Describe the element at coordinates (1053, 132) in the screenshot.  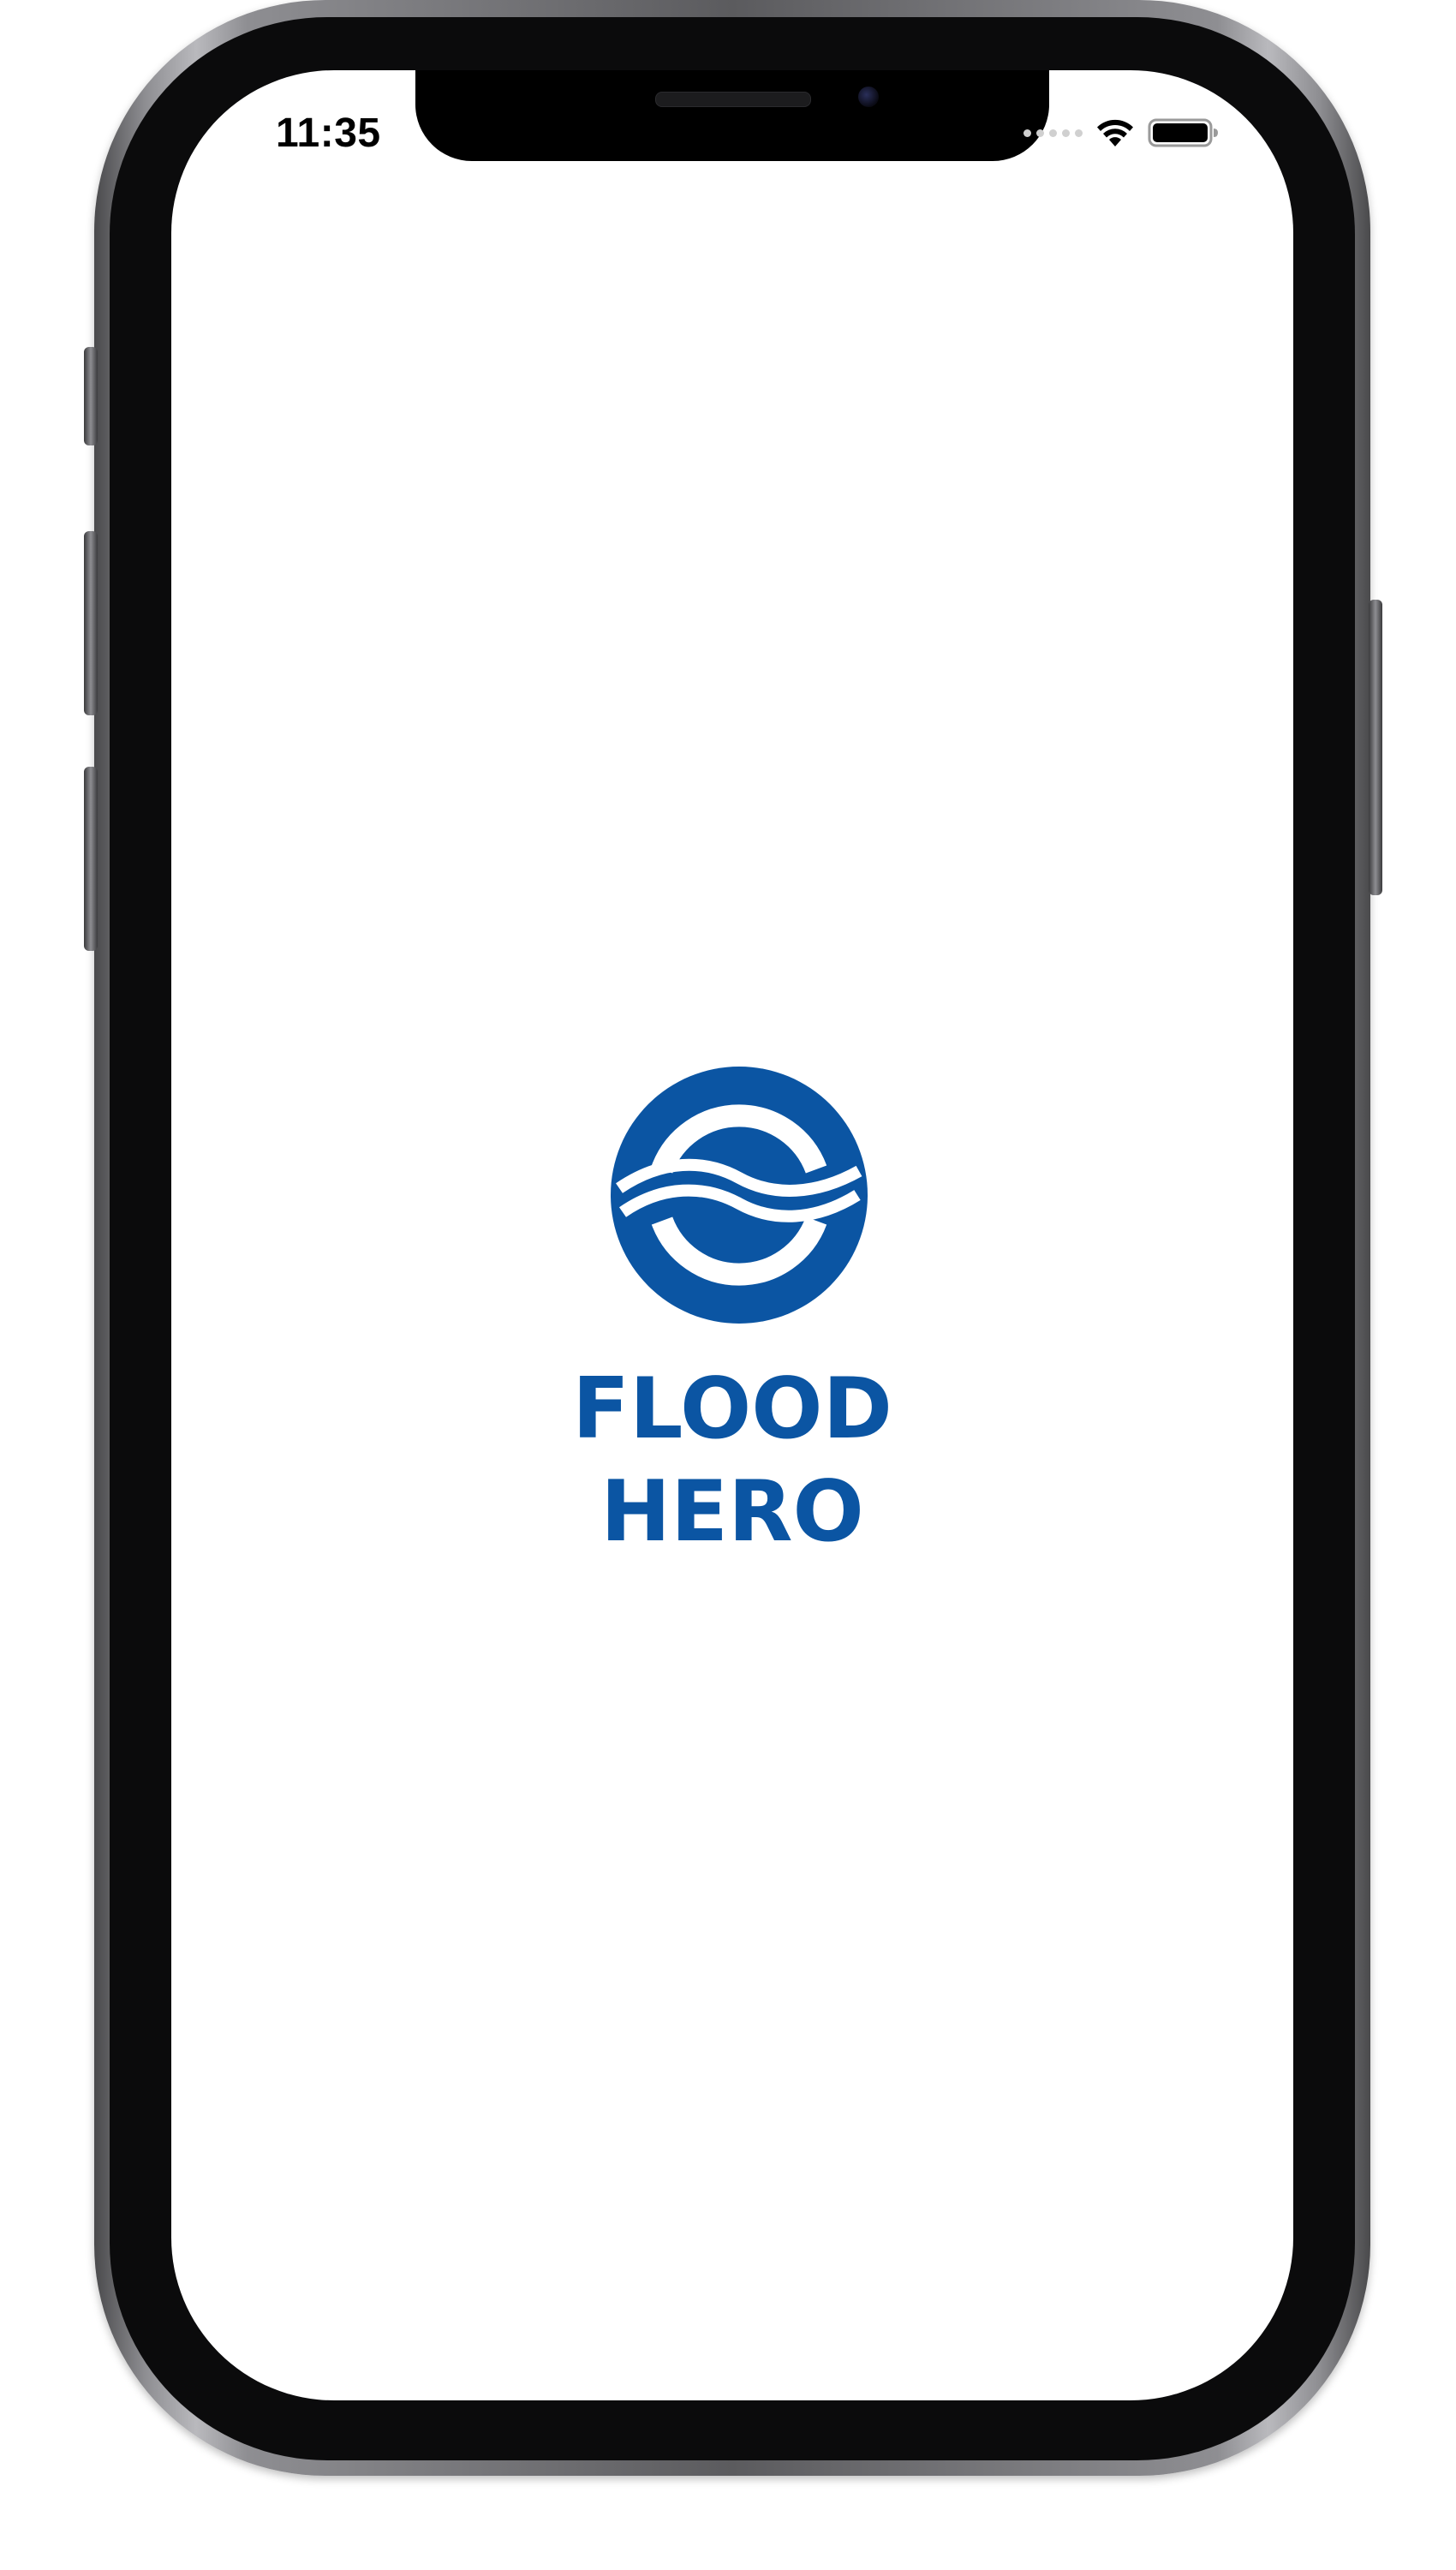
I see `cellular-signal-dots-icon` at that location.